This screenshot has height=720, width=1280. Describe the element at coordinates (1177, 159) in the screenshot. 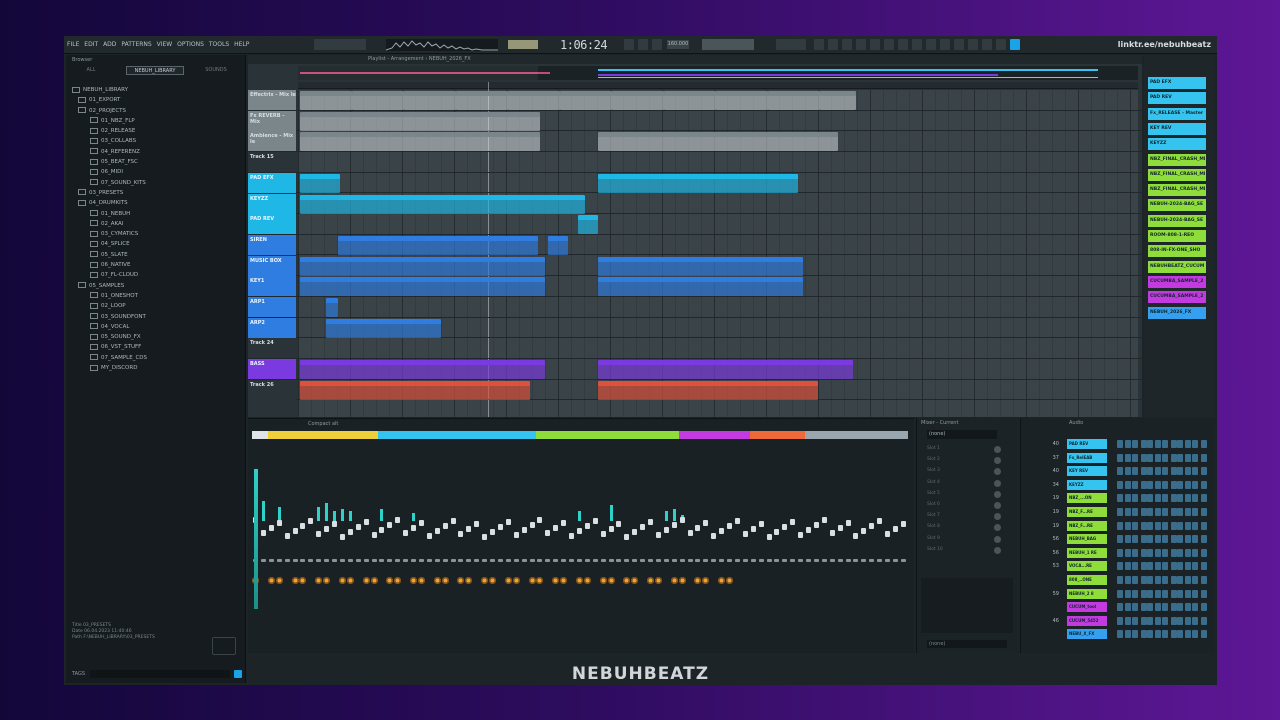

I see `pattern-item: NBZ_FINAL_CRASH_MI` at that location.